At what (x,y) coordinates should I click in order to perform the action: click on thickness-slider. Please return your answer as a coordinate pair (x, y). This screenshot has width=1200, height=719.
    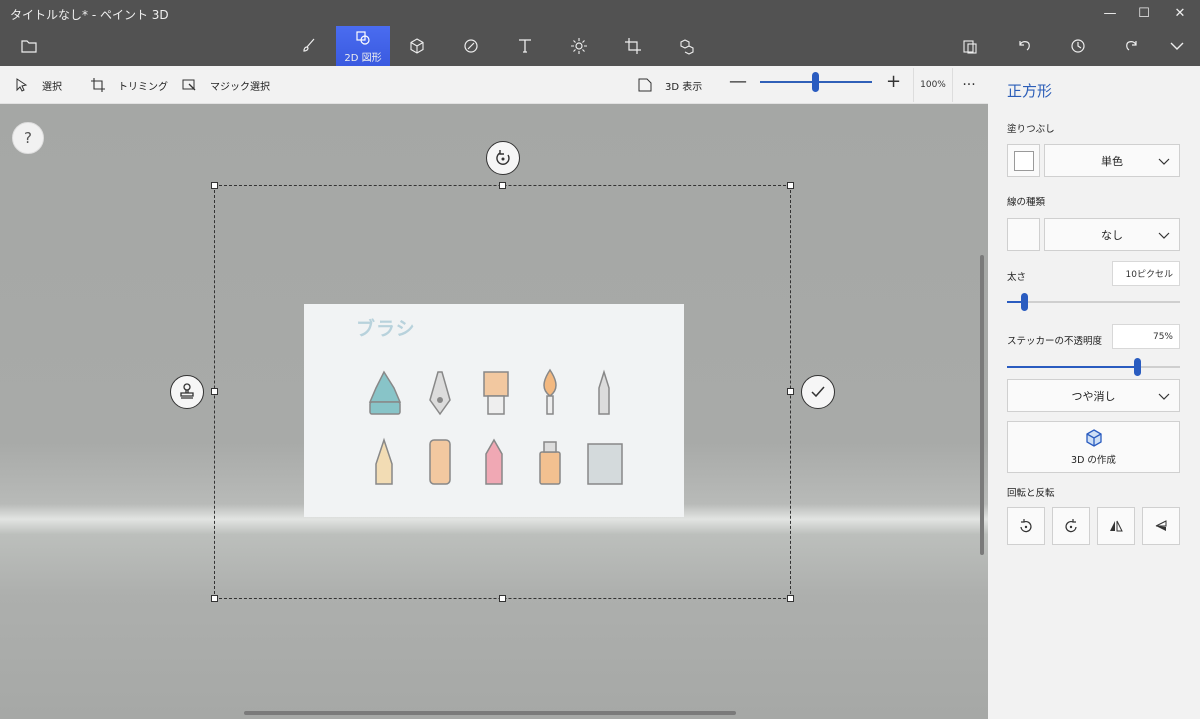
    Looking at the image, I should click on (1093, 302).